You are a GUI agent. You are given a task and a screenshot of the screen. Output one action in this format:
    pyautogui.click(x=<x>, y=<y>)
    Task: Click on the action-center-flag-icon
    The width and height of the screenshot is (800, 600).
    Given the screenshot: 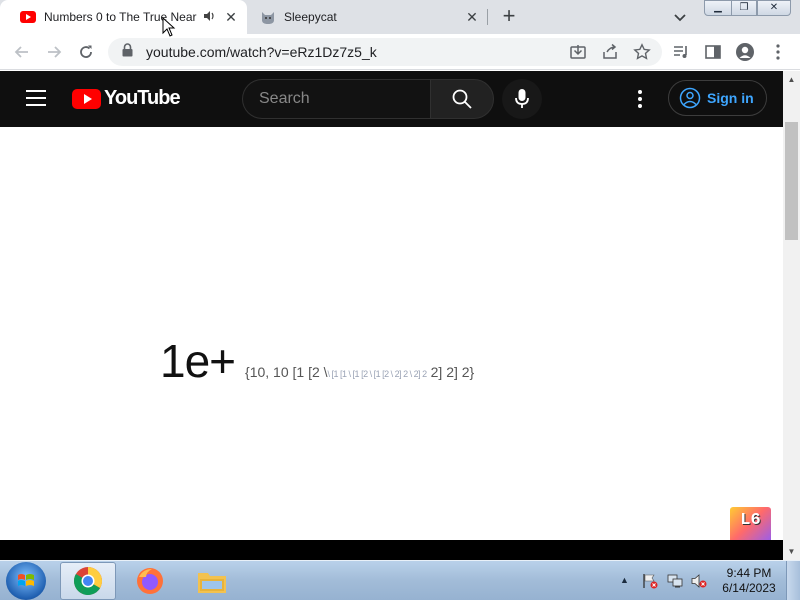 What is the action you would take?
    pyautogui.click(x=650, y=581)
    